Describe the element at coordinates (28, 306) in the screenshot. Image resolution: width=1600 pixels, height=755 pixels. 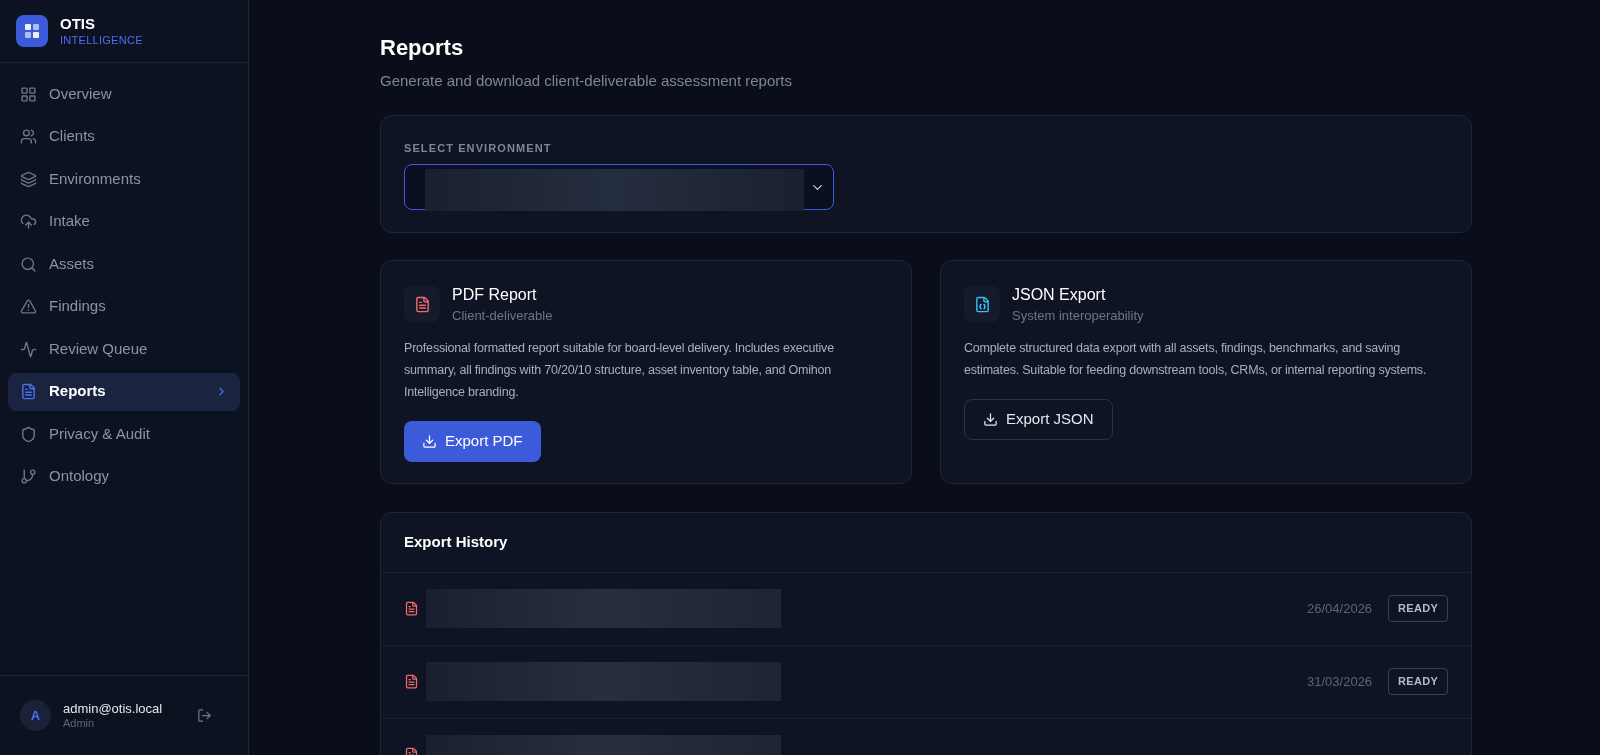
I see `warning-icon` at that location.